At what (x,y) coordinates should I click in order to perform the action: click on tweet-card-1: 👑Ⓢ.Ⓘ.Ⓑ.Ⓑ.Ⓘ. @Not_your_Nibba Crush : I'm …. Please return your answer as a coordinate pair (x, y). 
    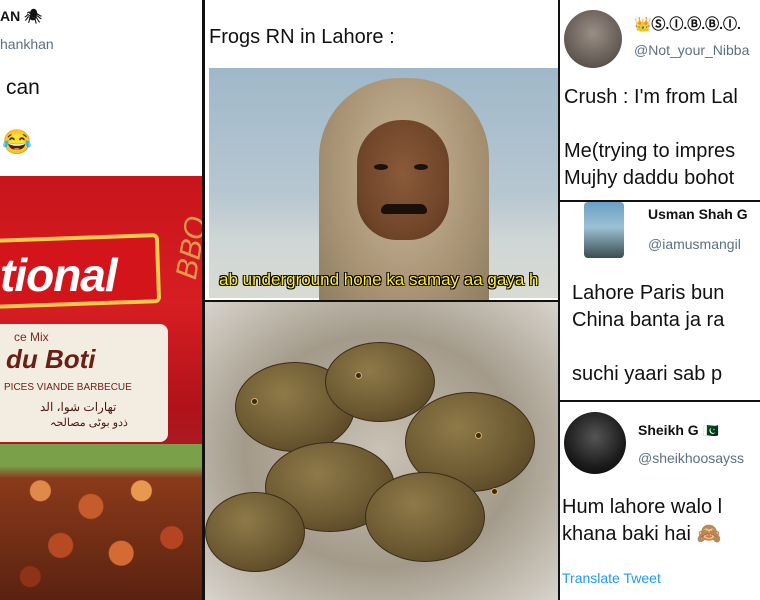
    Looking at the image, I should click on (660, 100).